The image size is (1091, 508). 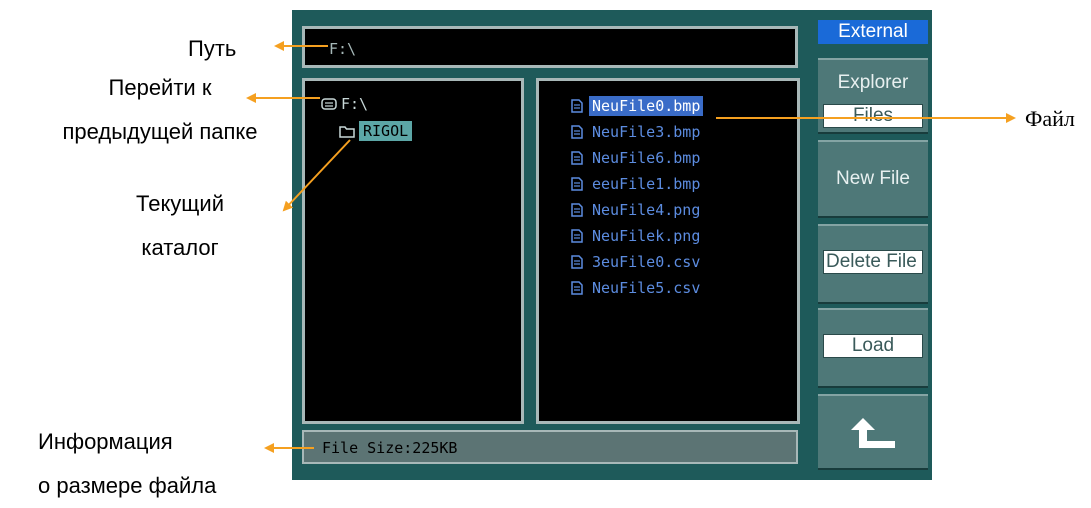 I want to click on file-list-item: NeuFilek.png, so click(x=636, y=236).